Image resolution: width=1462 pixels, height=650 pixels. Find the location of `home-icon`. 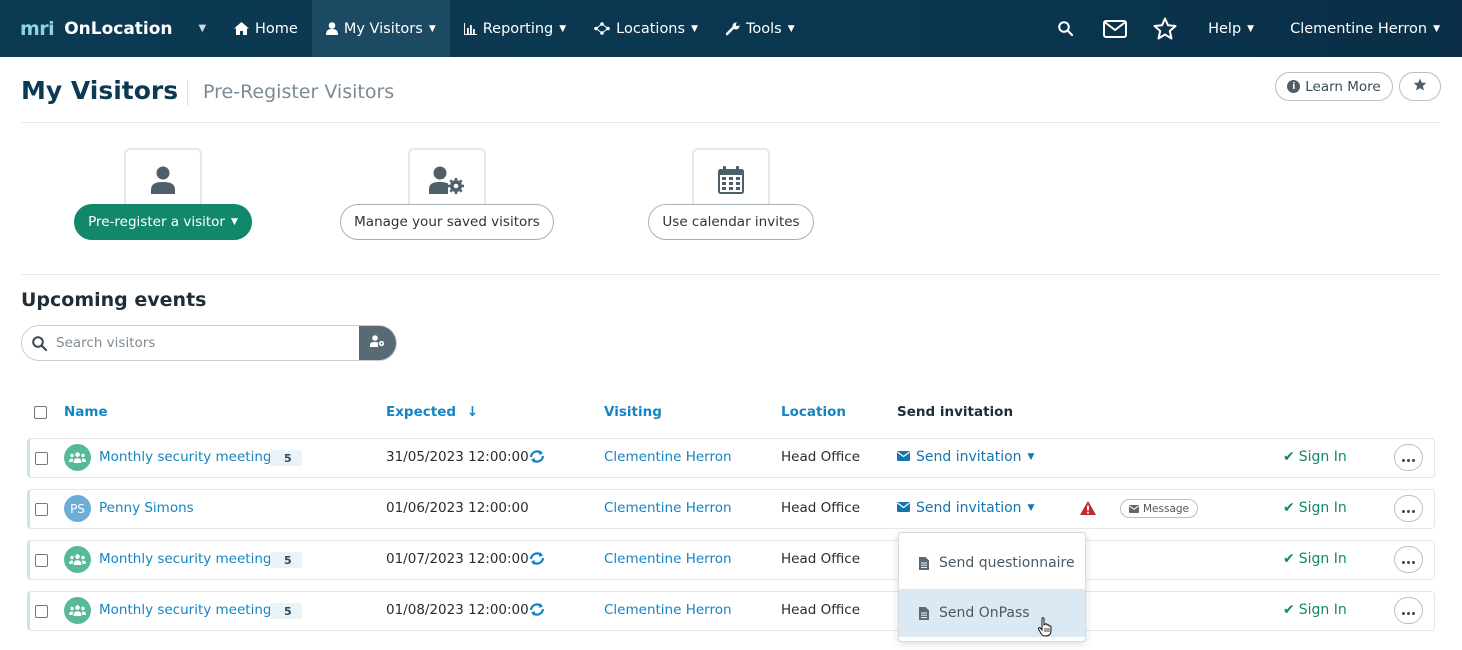

home-icon is located at coordinates (241, 28).